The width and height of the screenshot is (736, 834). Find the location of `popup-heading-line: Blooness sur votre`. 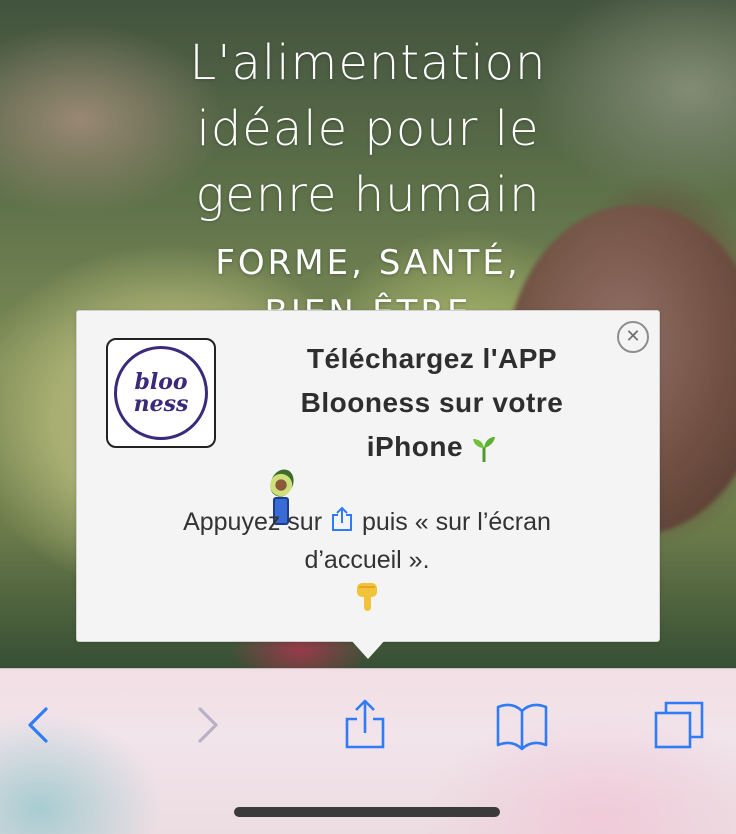

popup-heading-line: Blooness sur votre is located at coordinates (432, 402).